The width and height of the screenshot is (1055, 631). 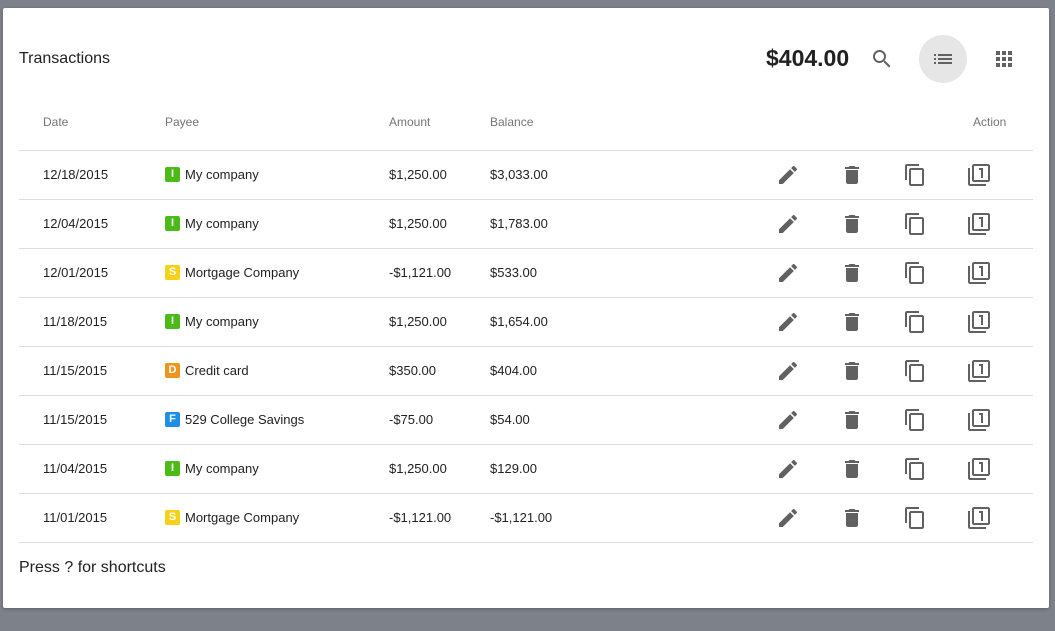 I want to click on shortcuts-hint: Press ? for shortcuts, so click(x=92, y=567).